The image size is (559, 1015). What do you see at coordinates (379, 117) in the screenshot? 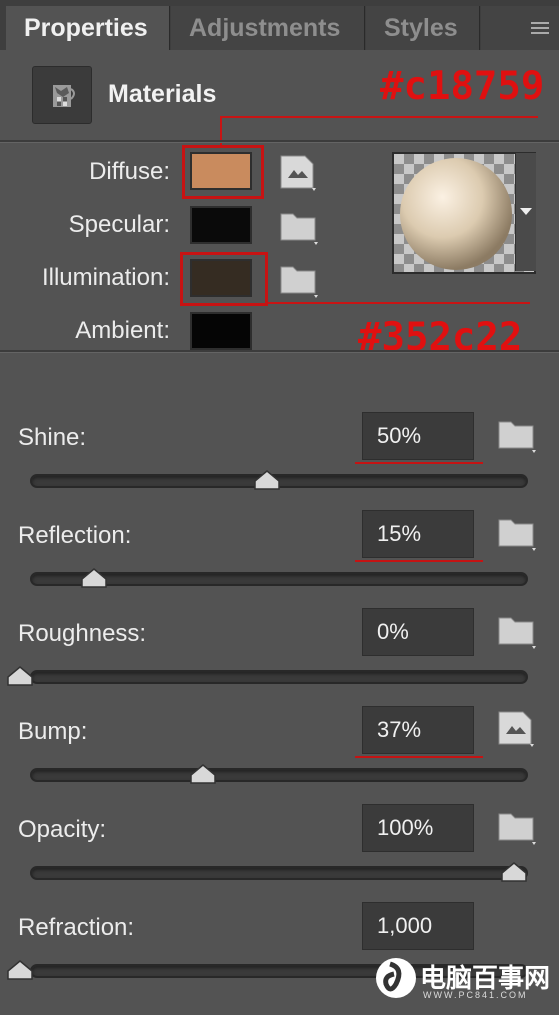
I see `annotation-line-diffuse` at bounding box center [379, 117].